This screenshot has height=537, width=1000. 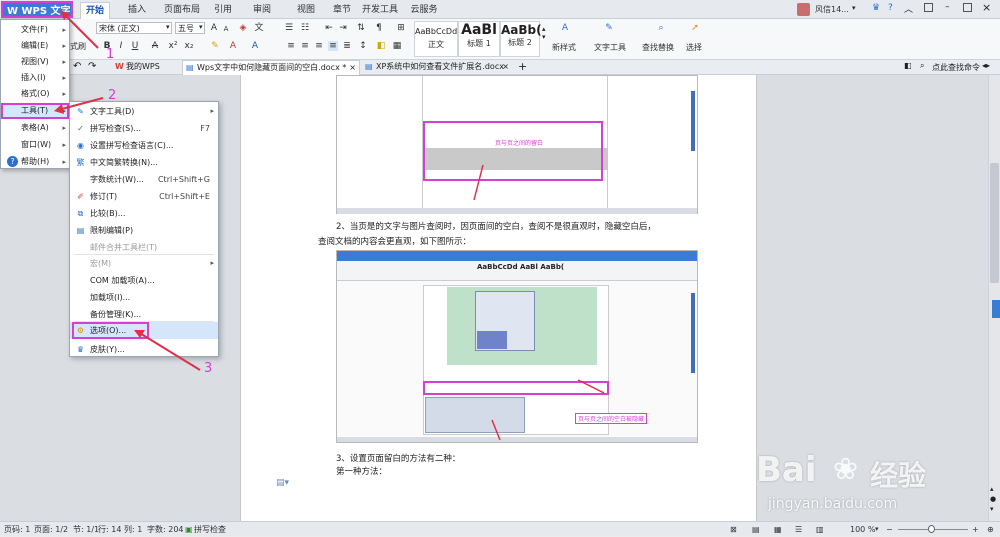 I want to click on tab-ribbon-7: 开发工具, so click(x=380, y=10).